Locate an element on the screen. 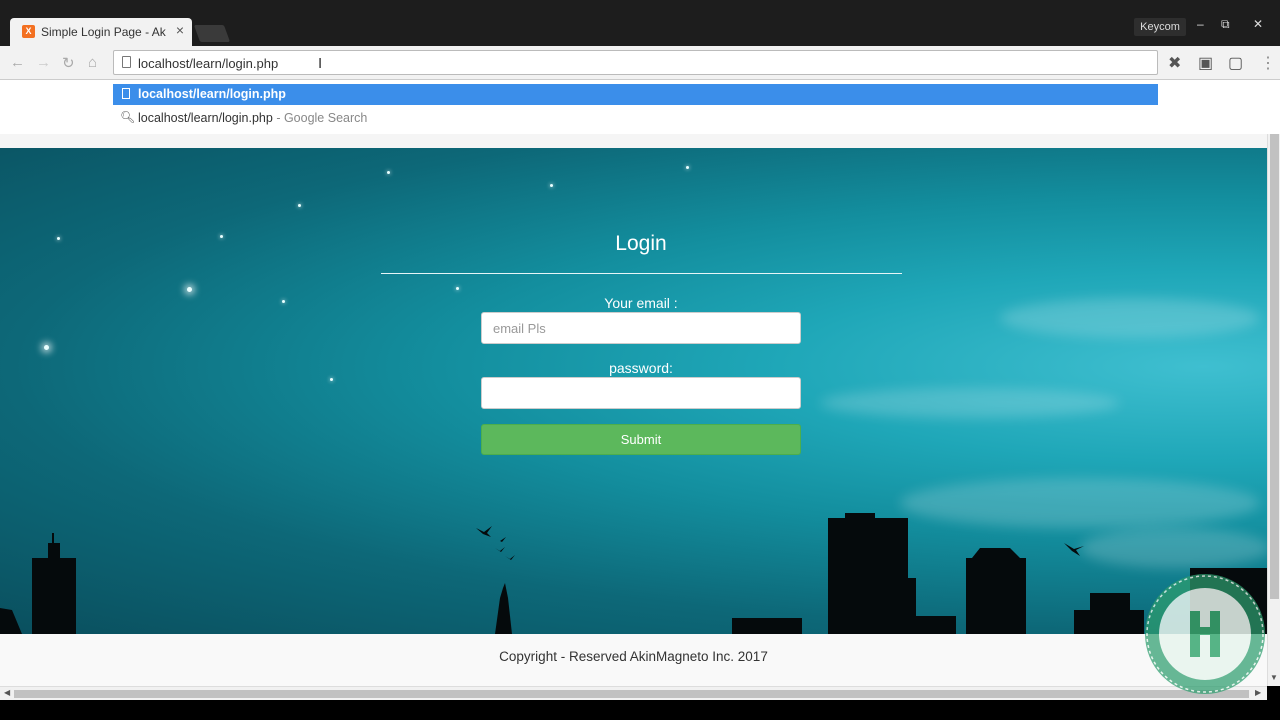 The height and width of the screenshot is (720, 1280). search-suffix-text: - Google Search is located at coordinates (322, 118).